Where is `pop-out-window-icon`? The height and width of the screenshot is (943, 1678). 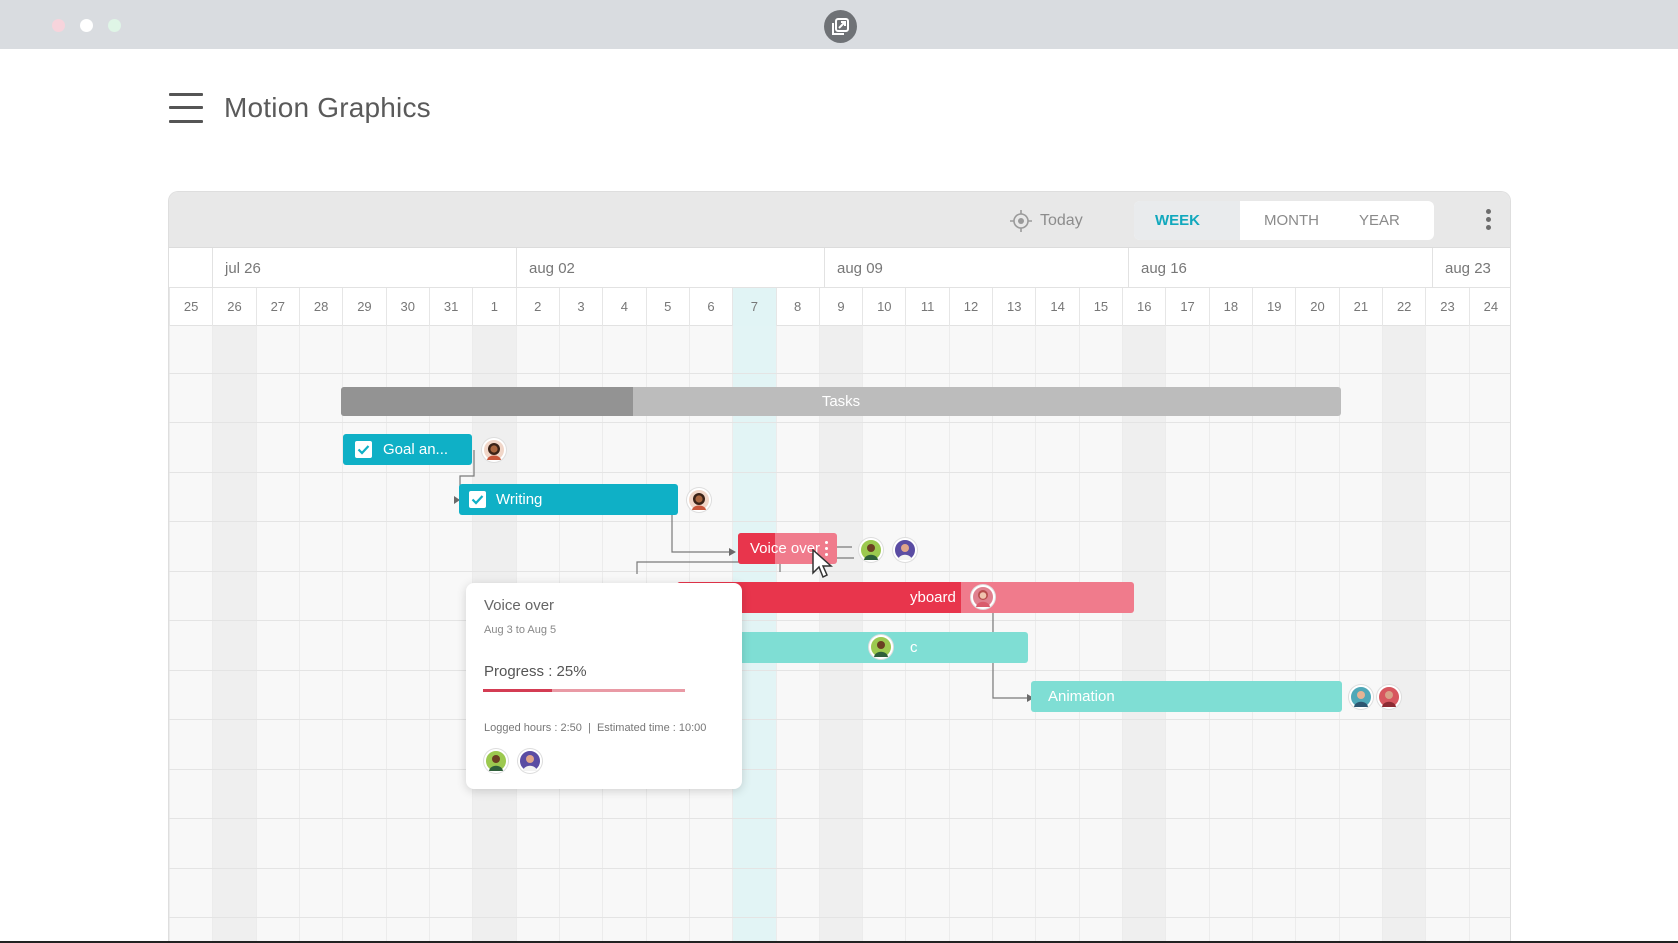 pop-out-window-icon is located at coordinates (840, 26).